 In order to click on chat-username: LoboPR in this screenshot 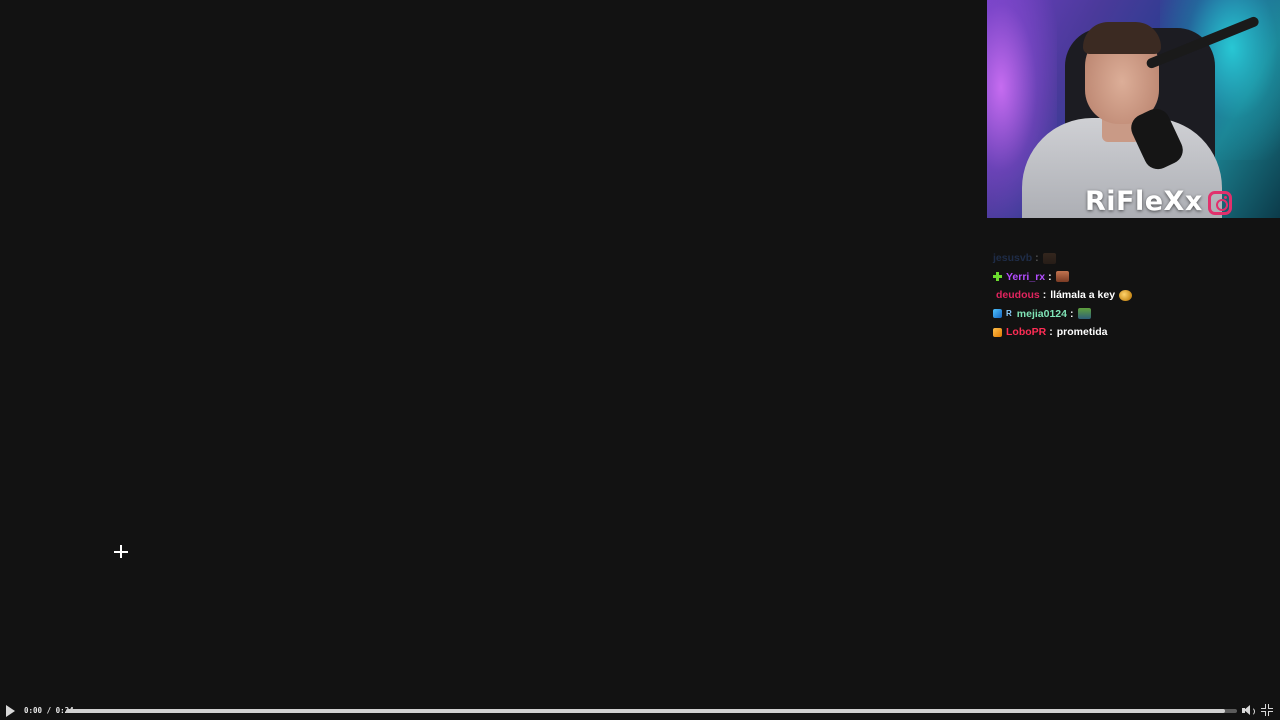, I will do `click(1026, 332)`.